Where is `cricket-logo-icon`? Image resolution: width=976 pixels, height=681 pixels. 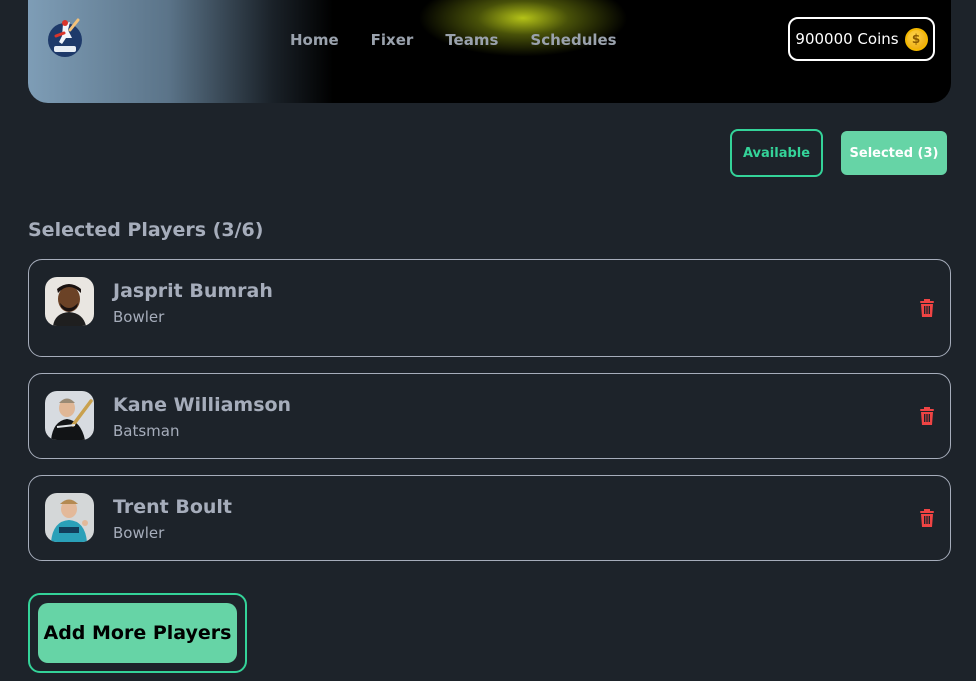
cricket-logo-icon is located at coordinates (65, 38).